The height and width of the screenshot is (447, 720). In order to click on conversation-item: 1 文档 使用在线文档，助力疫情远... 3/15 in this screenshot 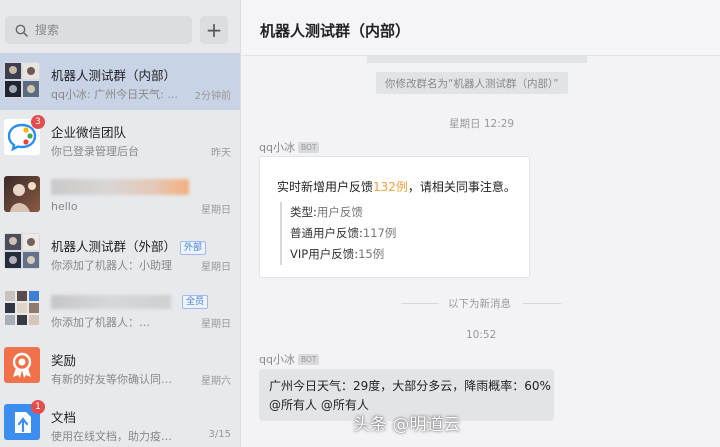, I will do `click(120, 421)`.